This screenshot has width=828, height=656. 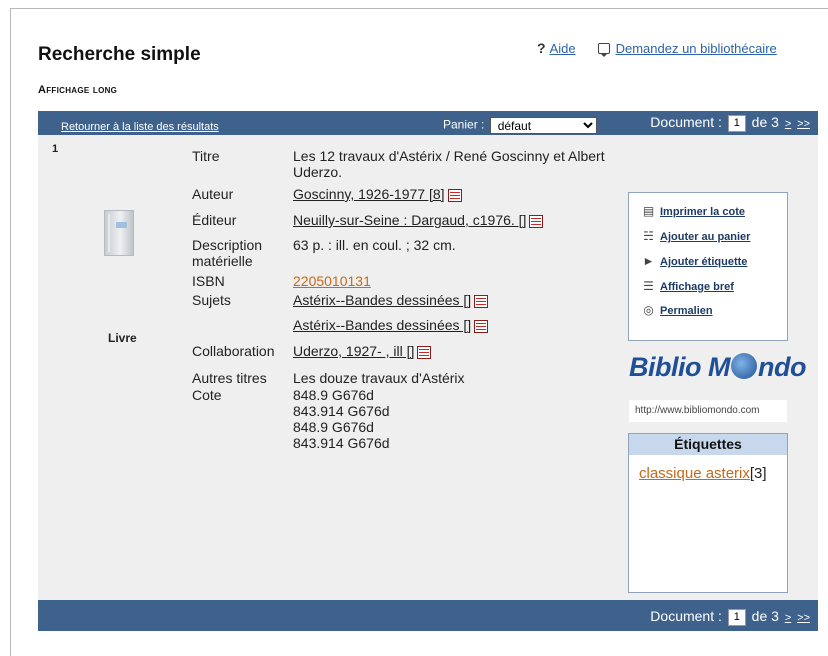 What do you see at coordinates (374, 245) in the screenshot?
I see `value-description: 63 p. : ill. en coul. ; 32 cm.` at bounding box center [374, 245].